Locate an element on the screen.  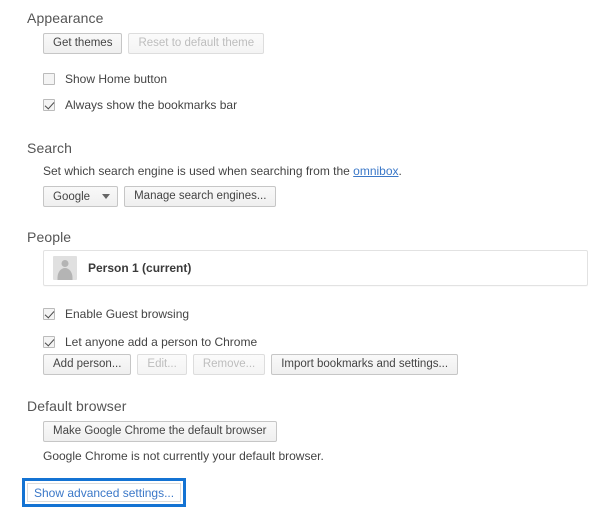
make-default-browser-button: Make Google Chrome the default browser is located at coordinates (160, 431).